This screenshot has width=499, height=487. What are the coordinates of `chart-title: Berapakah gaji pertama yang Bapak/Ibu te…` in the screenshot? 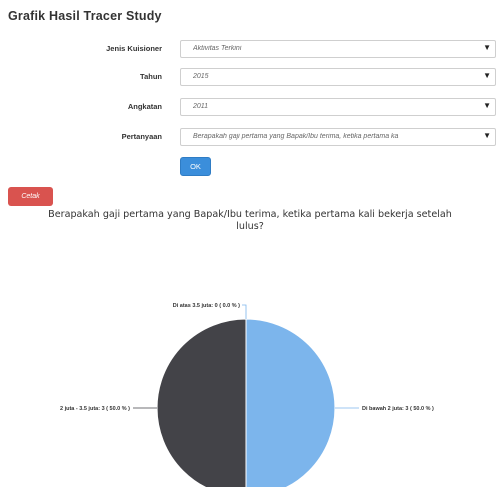 It's located at (250, 220).